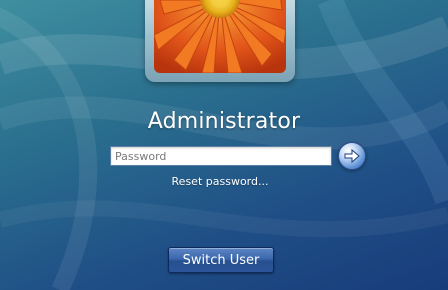 The image size is (448, 290). I want to click on user-picture, so click(220, 36).